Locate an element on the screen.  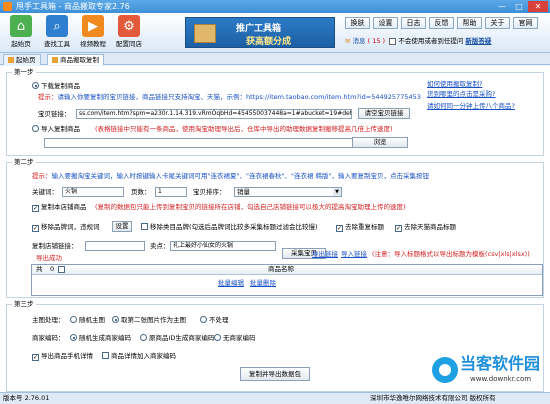
brand-words-checkbox: ✓ 移除品牌词，违规词 is located at coordinates (66, 227).